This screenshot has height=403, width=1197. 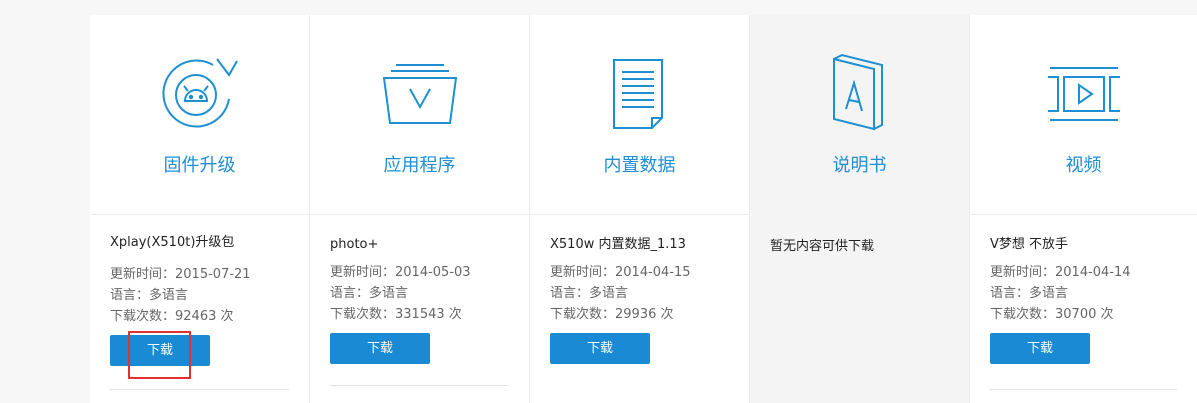 I want to click on category-tab-manual: 说明书, so click(x=859, y=115).